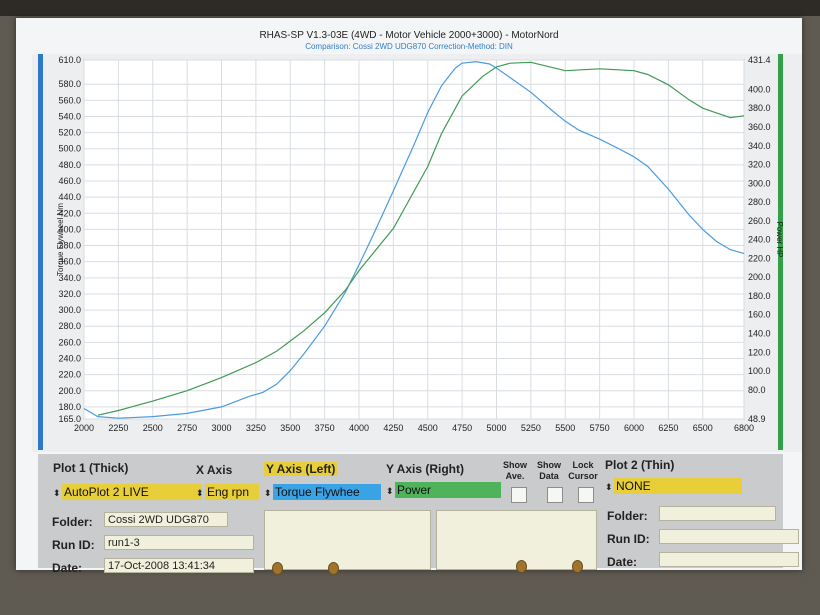 The height and width of the screenshot is (615, 820). Describe the element at coordinates (759, 127) in the screenshot. I see `y2-tick-label: 360.0` at that location.